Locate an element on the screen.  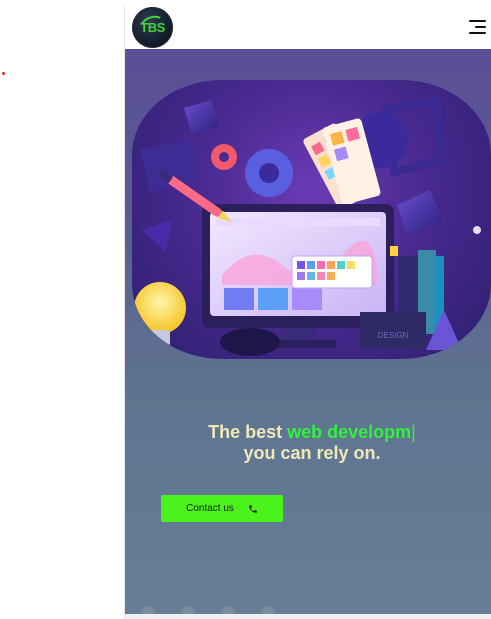
logo-arc is located at coordinates (153, 28).